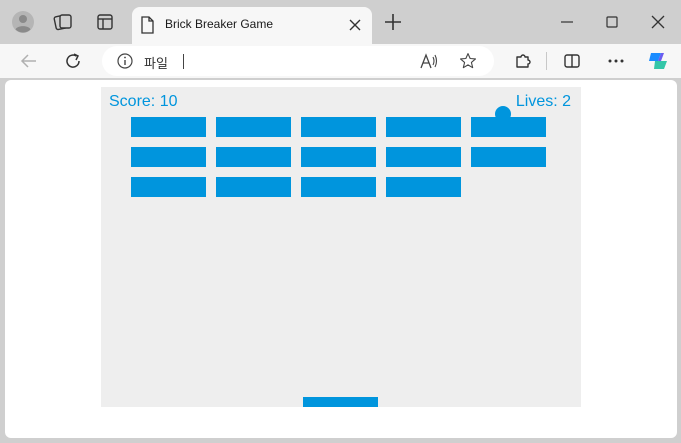 This screenshot has width=681, height=443. Describe the element at coordinates (298, 61) in the screenshot. I see `address-bar: 파일` at that location.